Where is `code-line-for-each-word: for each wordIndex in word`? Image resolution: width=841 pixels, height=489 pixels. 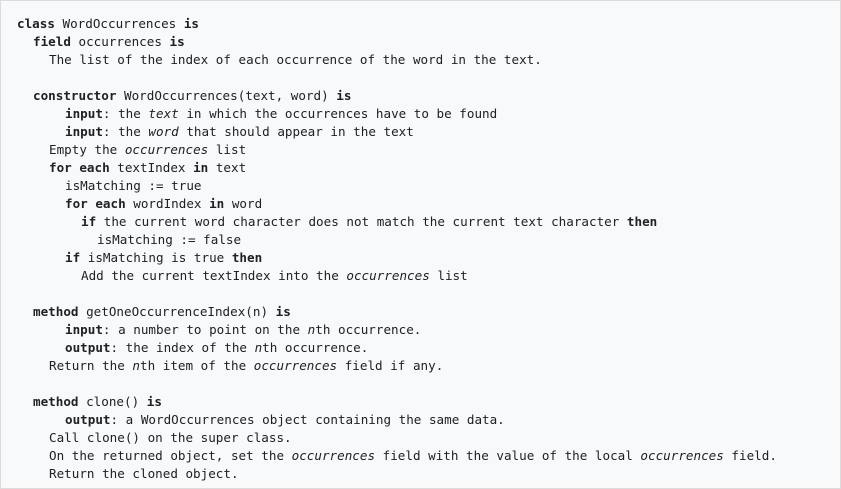
code-line-for-each-word: for each wordIndex in word is located at coordinates (163, 204).